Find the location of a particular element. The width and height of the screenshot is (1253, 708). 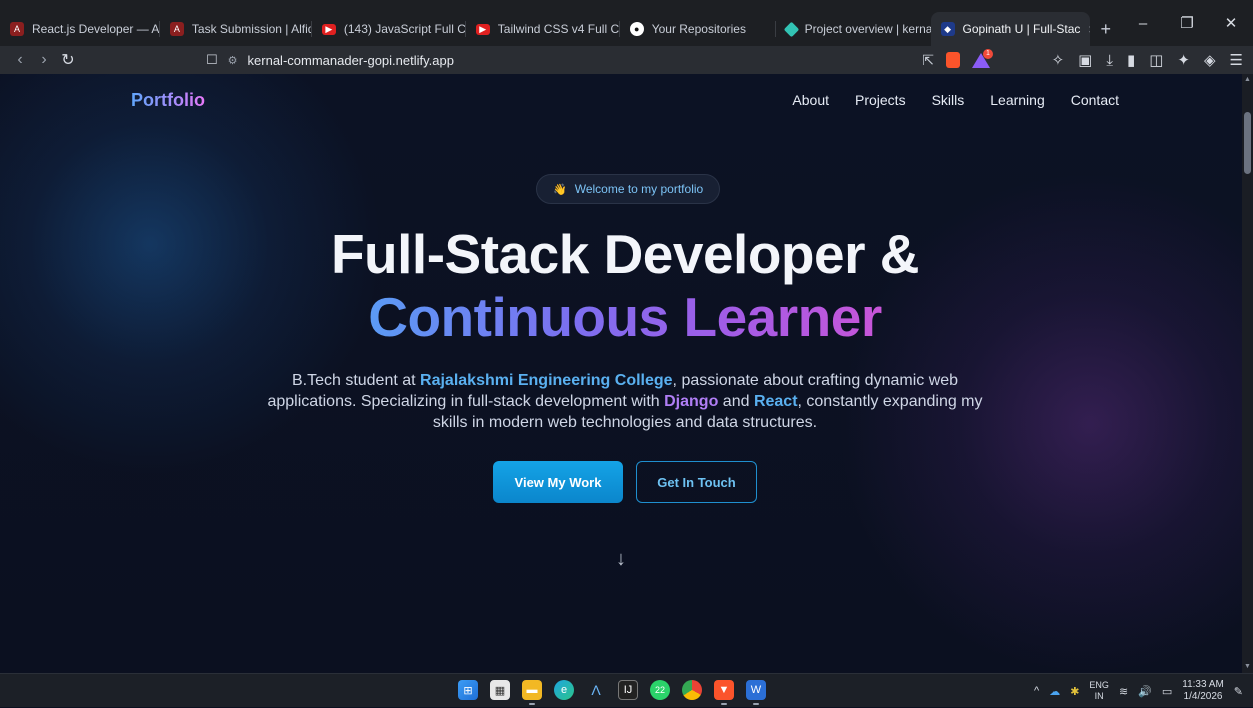

headline-gradient-text: Continuous Learner is located at coordinates (625, 317).